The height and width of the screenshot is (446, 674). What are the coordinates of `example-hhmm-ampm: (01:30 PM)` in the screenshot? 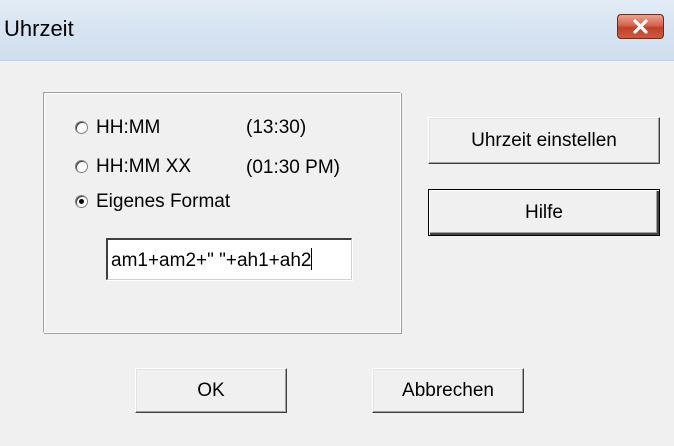 It's located at (293, 167).